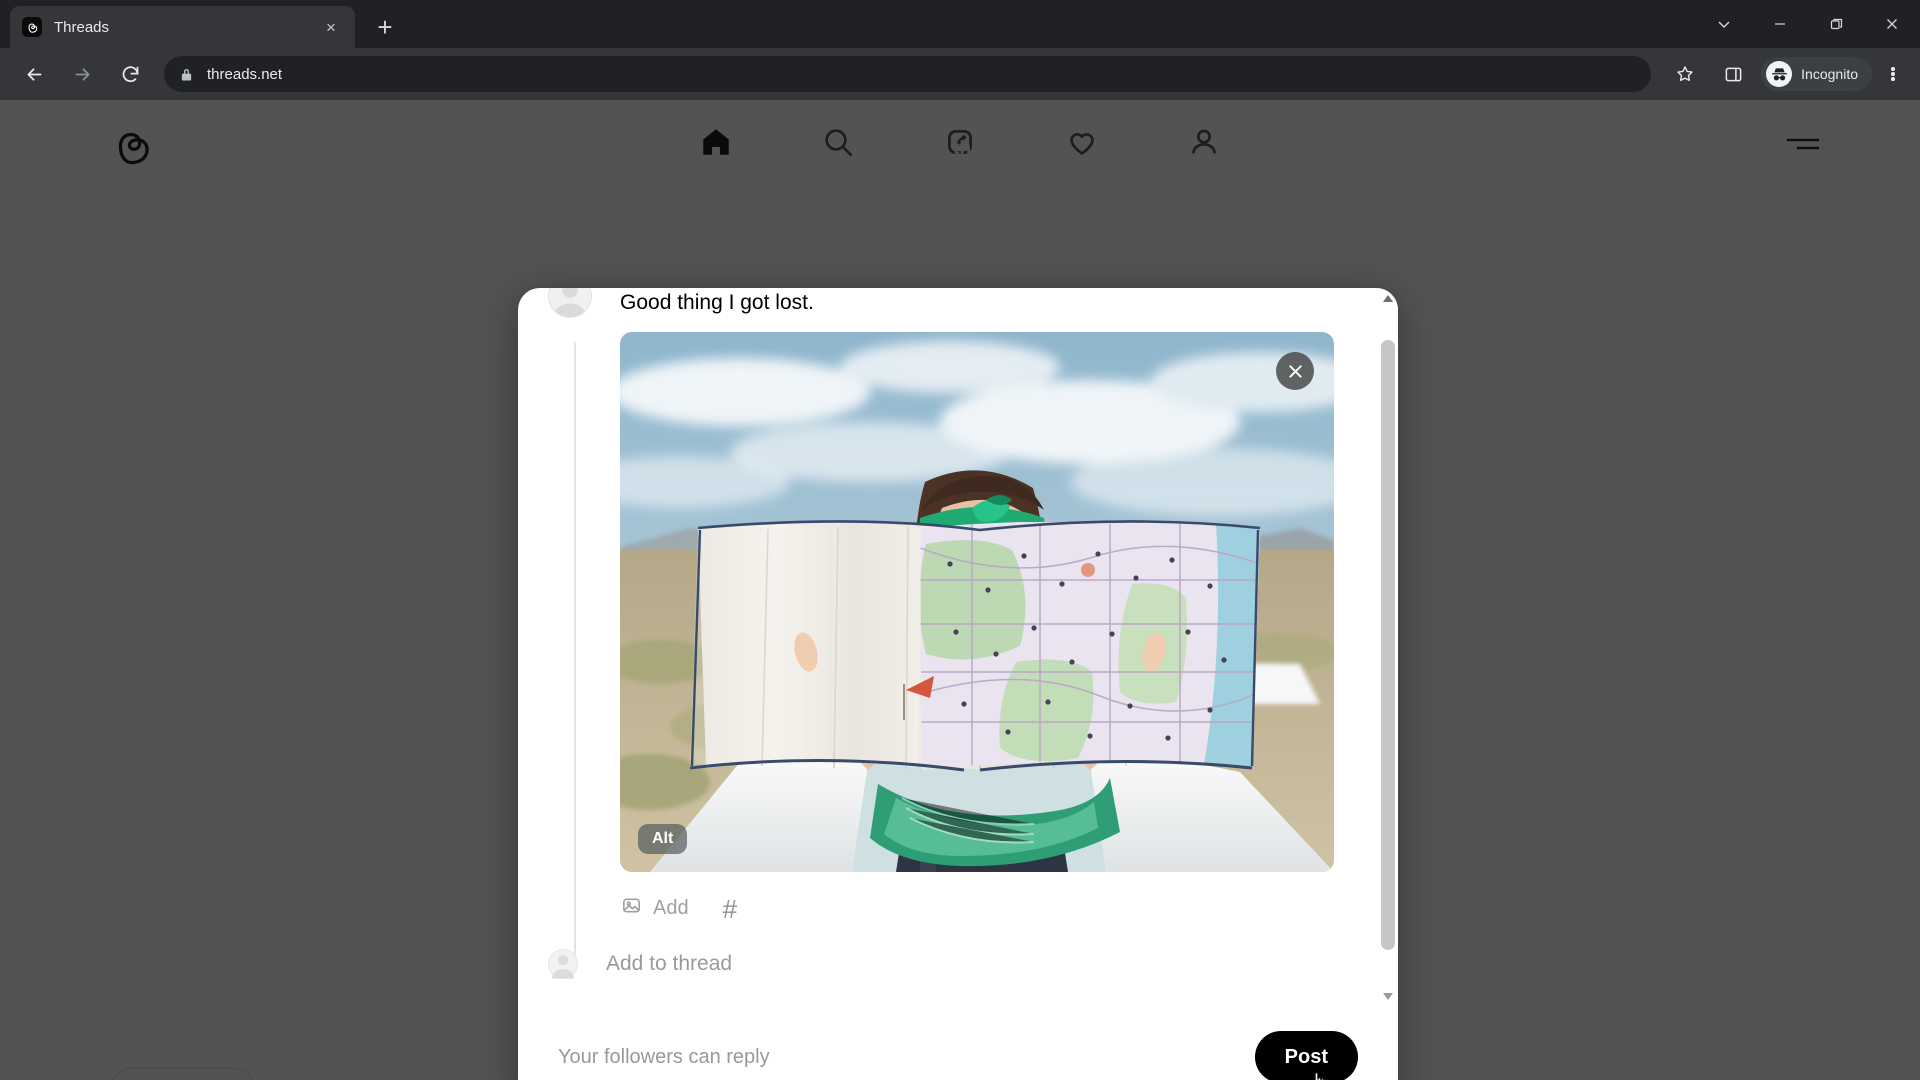 The width and height of the screenshot is (1920, 1080). What do you see at coordinates (948, 964) in the screenshot?
I see `add-to-thread-row: Add to thread` at bounding box center [948, 964].